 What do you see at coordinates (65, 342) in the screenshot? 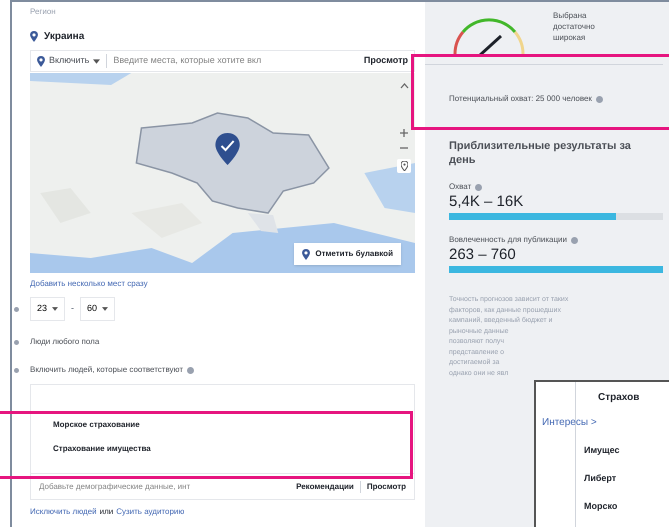
I see `gender-value: Люди любого пола` at bounding box center [65, 342].